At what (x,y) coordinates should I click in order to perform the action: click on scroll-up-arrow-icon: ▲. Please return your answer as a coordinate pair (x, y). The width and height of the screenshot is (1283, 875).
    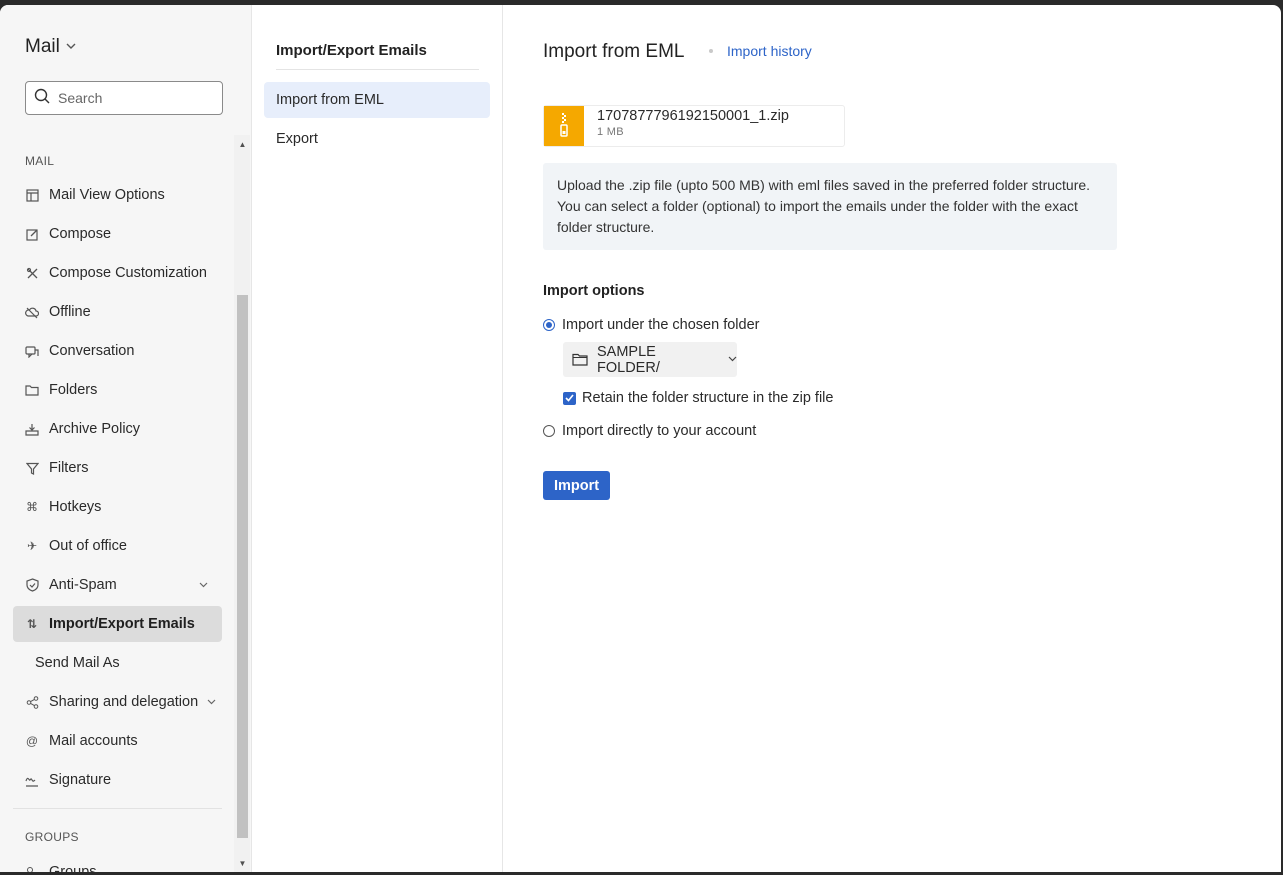
    Looking at the image, I should click on (242, 144).